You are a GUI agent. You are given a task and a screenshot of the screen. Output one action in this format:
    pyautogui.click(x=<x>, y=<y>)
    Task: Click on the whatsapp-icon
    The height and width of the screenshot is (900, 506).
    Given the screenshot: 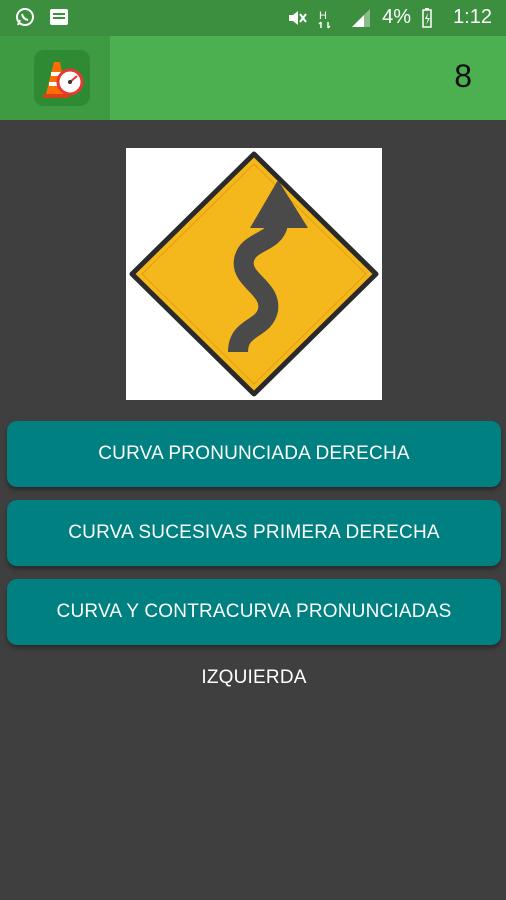 What is the action you would take?
    pyautogui.click(x=25, y=17)
    